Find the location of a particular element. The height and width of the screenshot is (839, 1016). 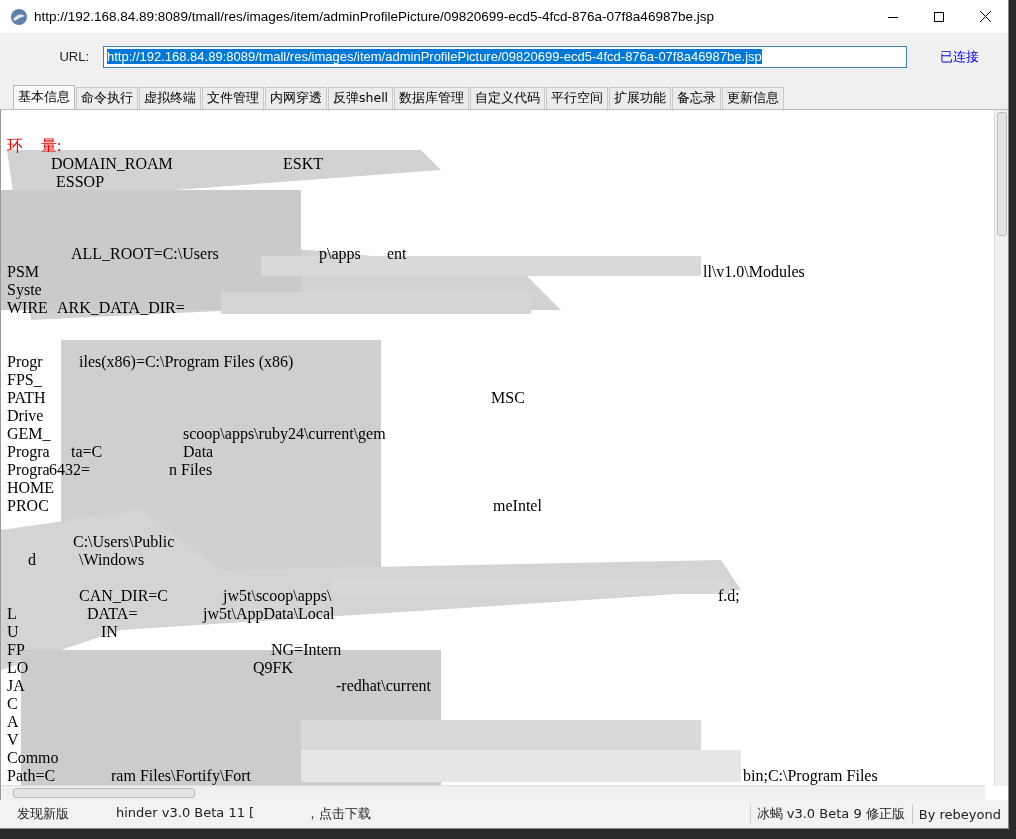

env-text: ent is located at coordinates (397, 253).